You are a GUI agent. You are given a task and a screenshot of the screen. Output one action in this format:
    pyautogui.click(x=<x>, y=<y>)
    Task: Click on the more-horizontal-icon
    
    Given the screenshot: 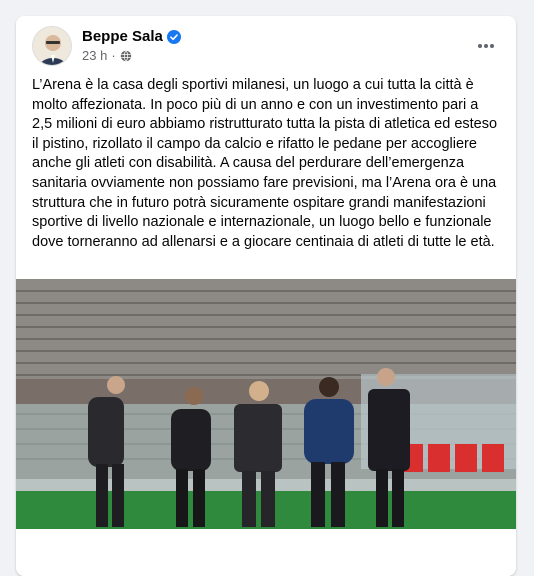 What is the action you would take?
    pyautogui.click(x=486, y=46)
    